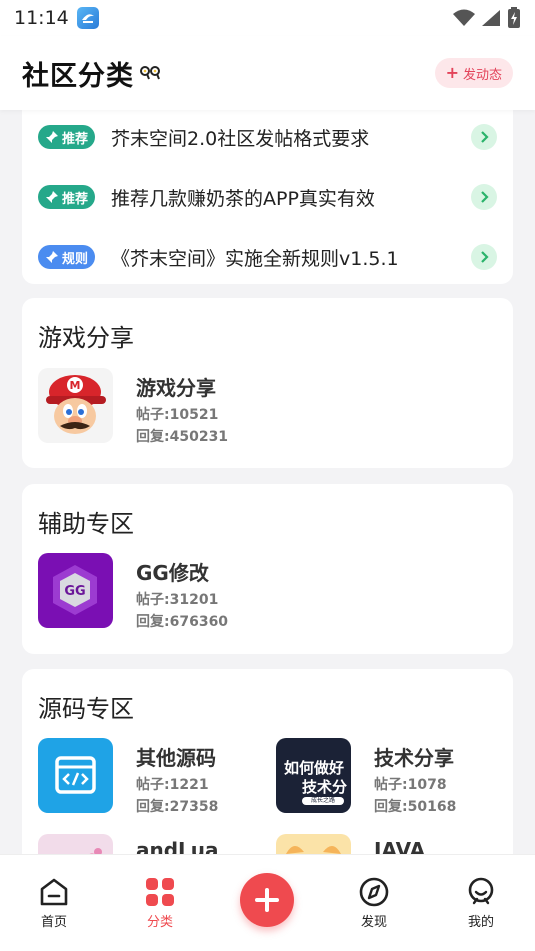  I want to click on nav-label: 首页, so click(53, 922).